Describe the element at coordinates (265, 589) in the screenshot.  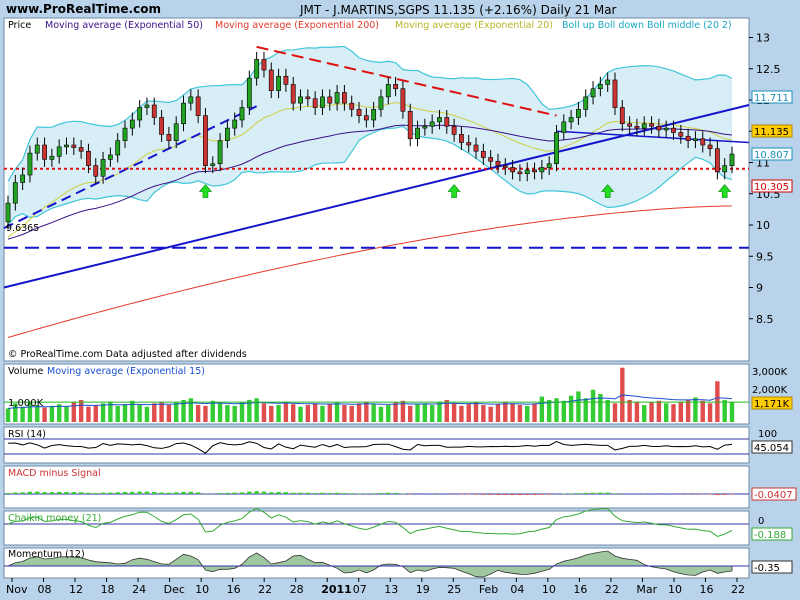
I see `x-axis-label: 22` at that location.